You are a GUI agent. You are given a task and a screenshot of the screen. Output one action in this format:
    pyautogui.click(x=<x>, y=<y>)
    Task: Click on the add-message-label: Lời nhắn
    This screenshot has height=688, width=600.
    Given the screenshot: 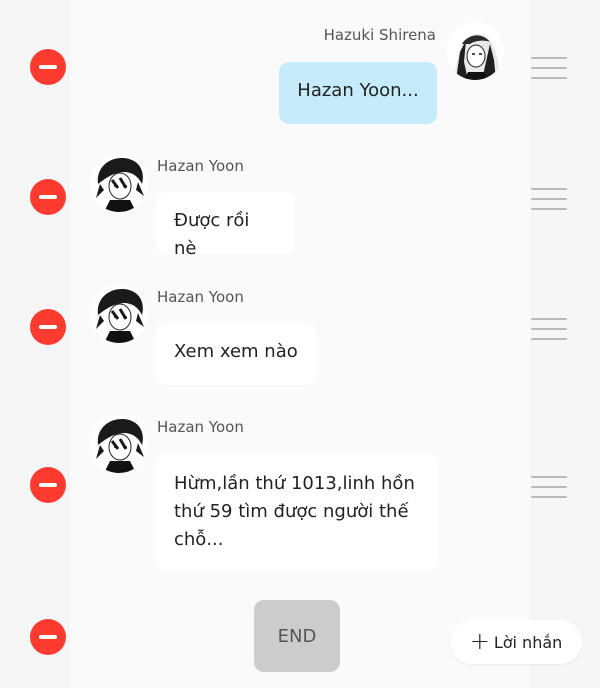 What is the action you would take?
    pyautogui.click(x=528, y=642)
    